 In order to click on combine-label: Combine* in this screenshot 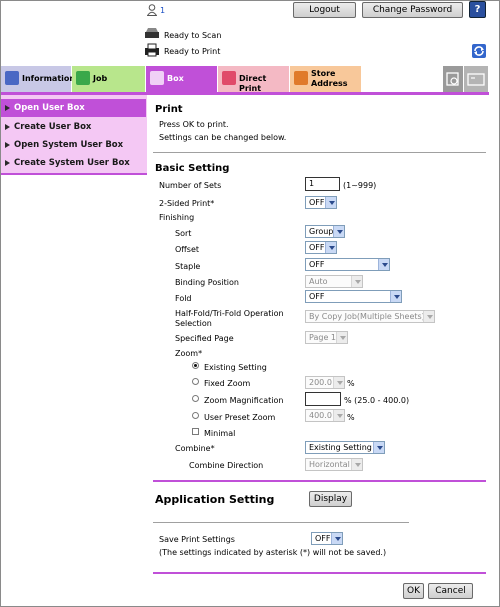, I will do `click(195, 448)`.